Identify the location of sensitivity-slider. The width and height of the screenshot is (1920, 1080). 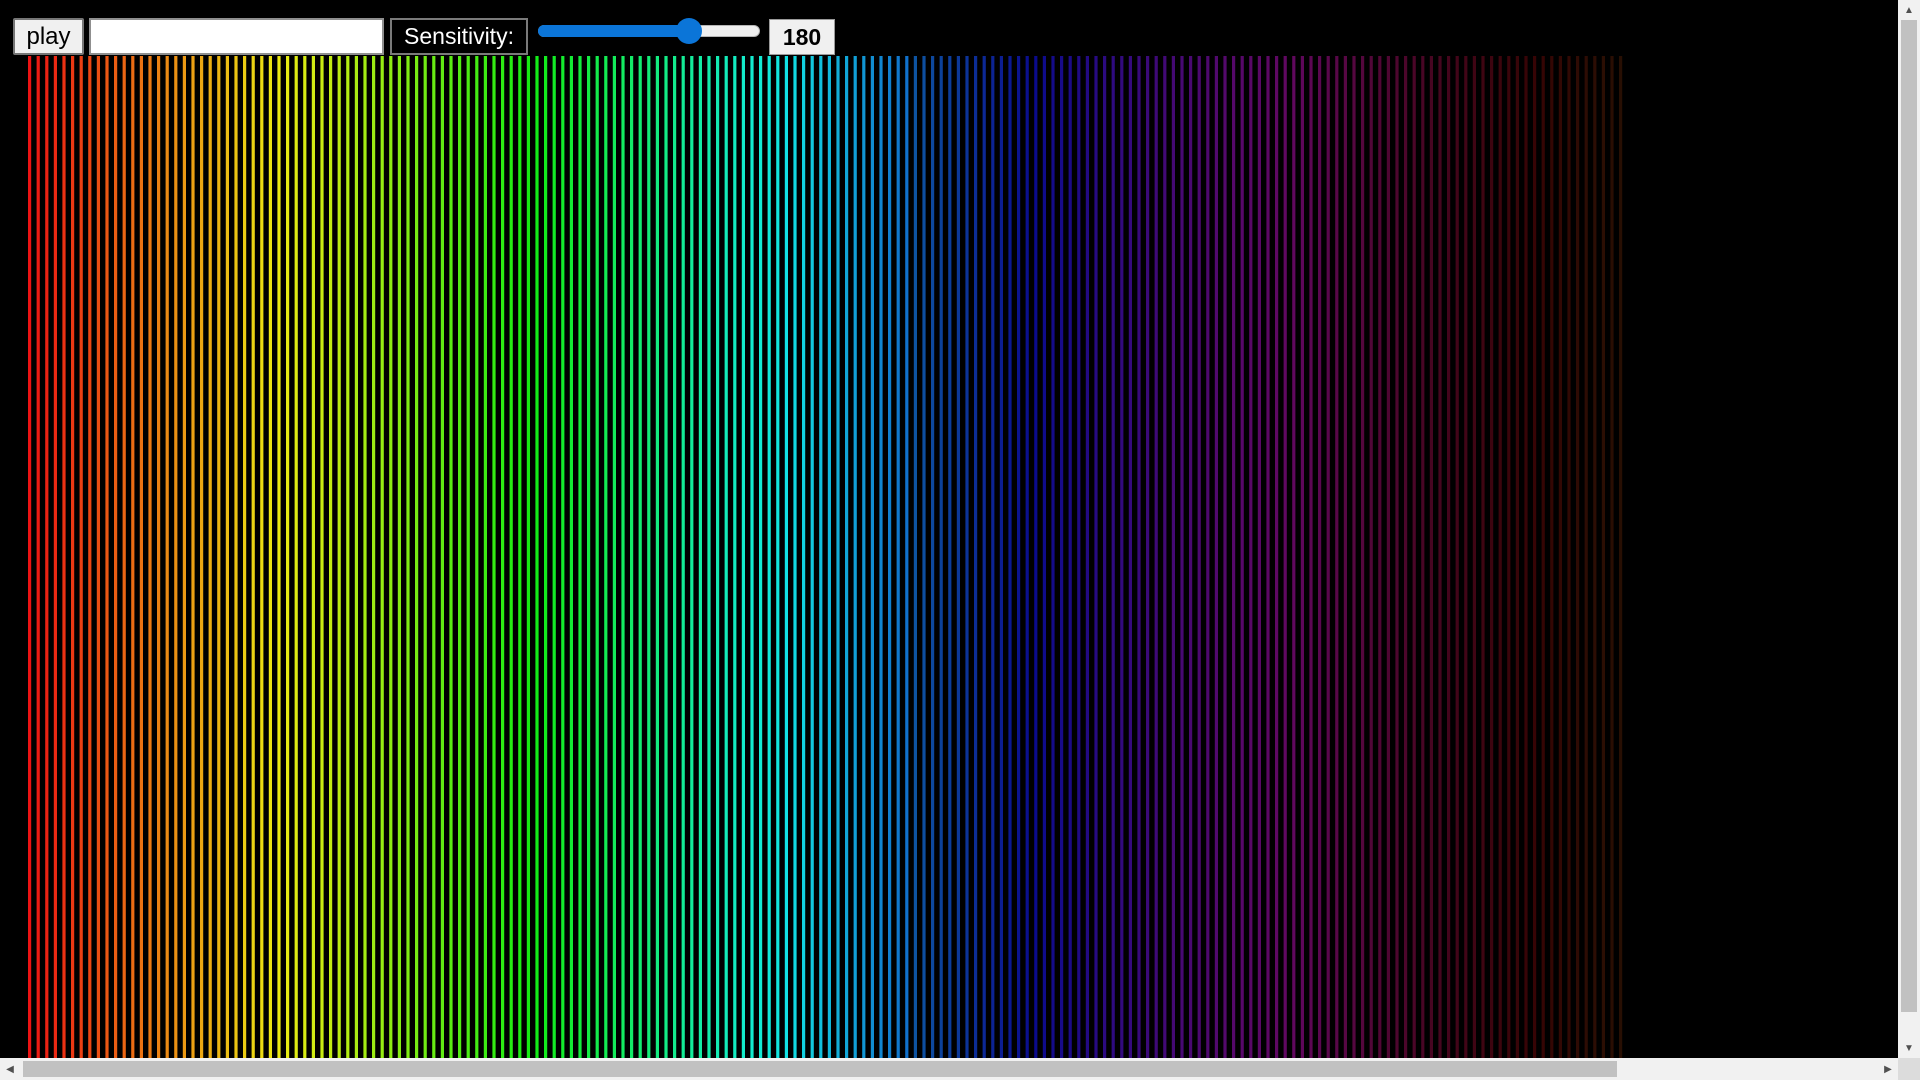
(649, 31).